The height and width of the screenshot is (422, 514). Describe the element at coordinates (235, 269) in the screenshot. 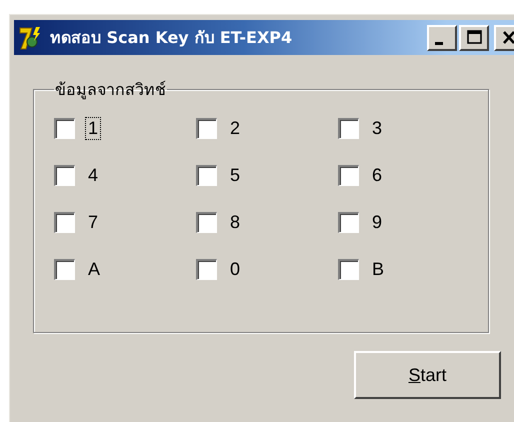

I see `checkbox-label: 0` at that location.